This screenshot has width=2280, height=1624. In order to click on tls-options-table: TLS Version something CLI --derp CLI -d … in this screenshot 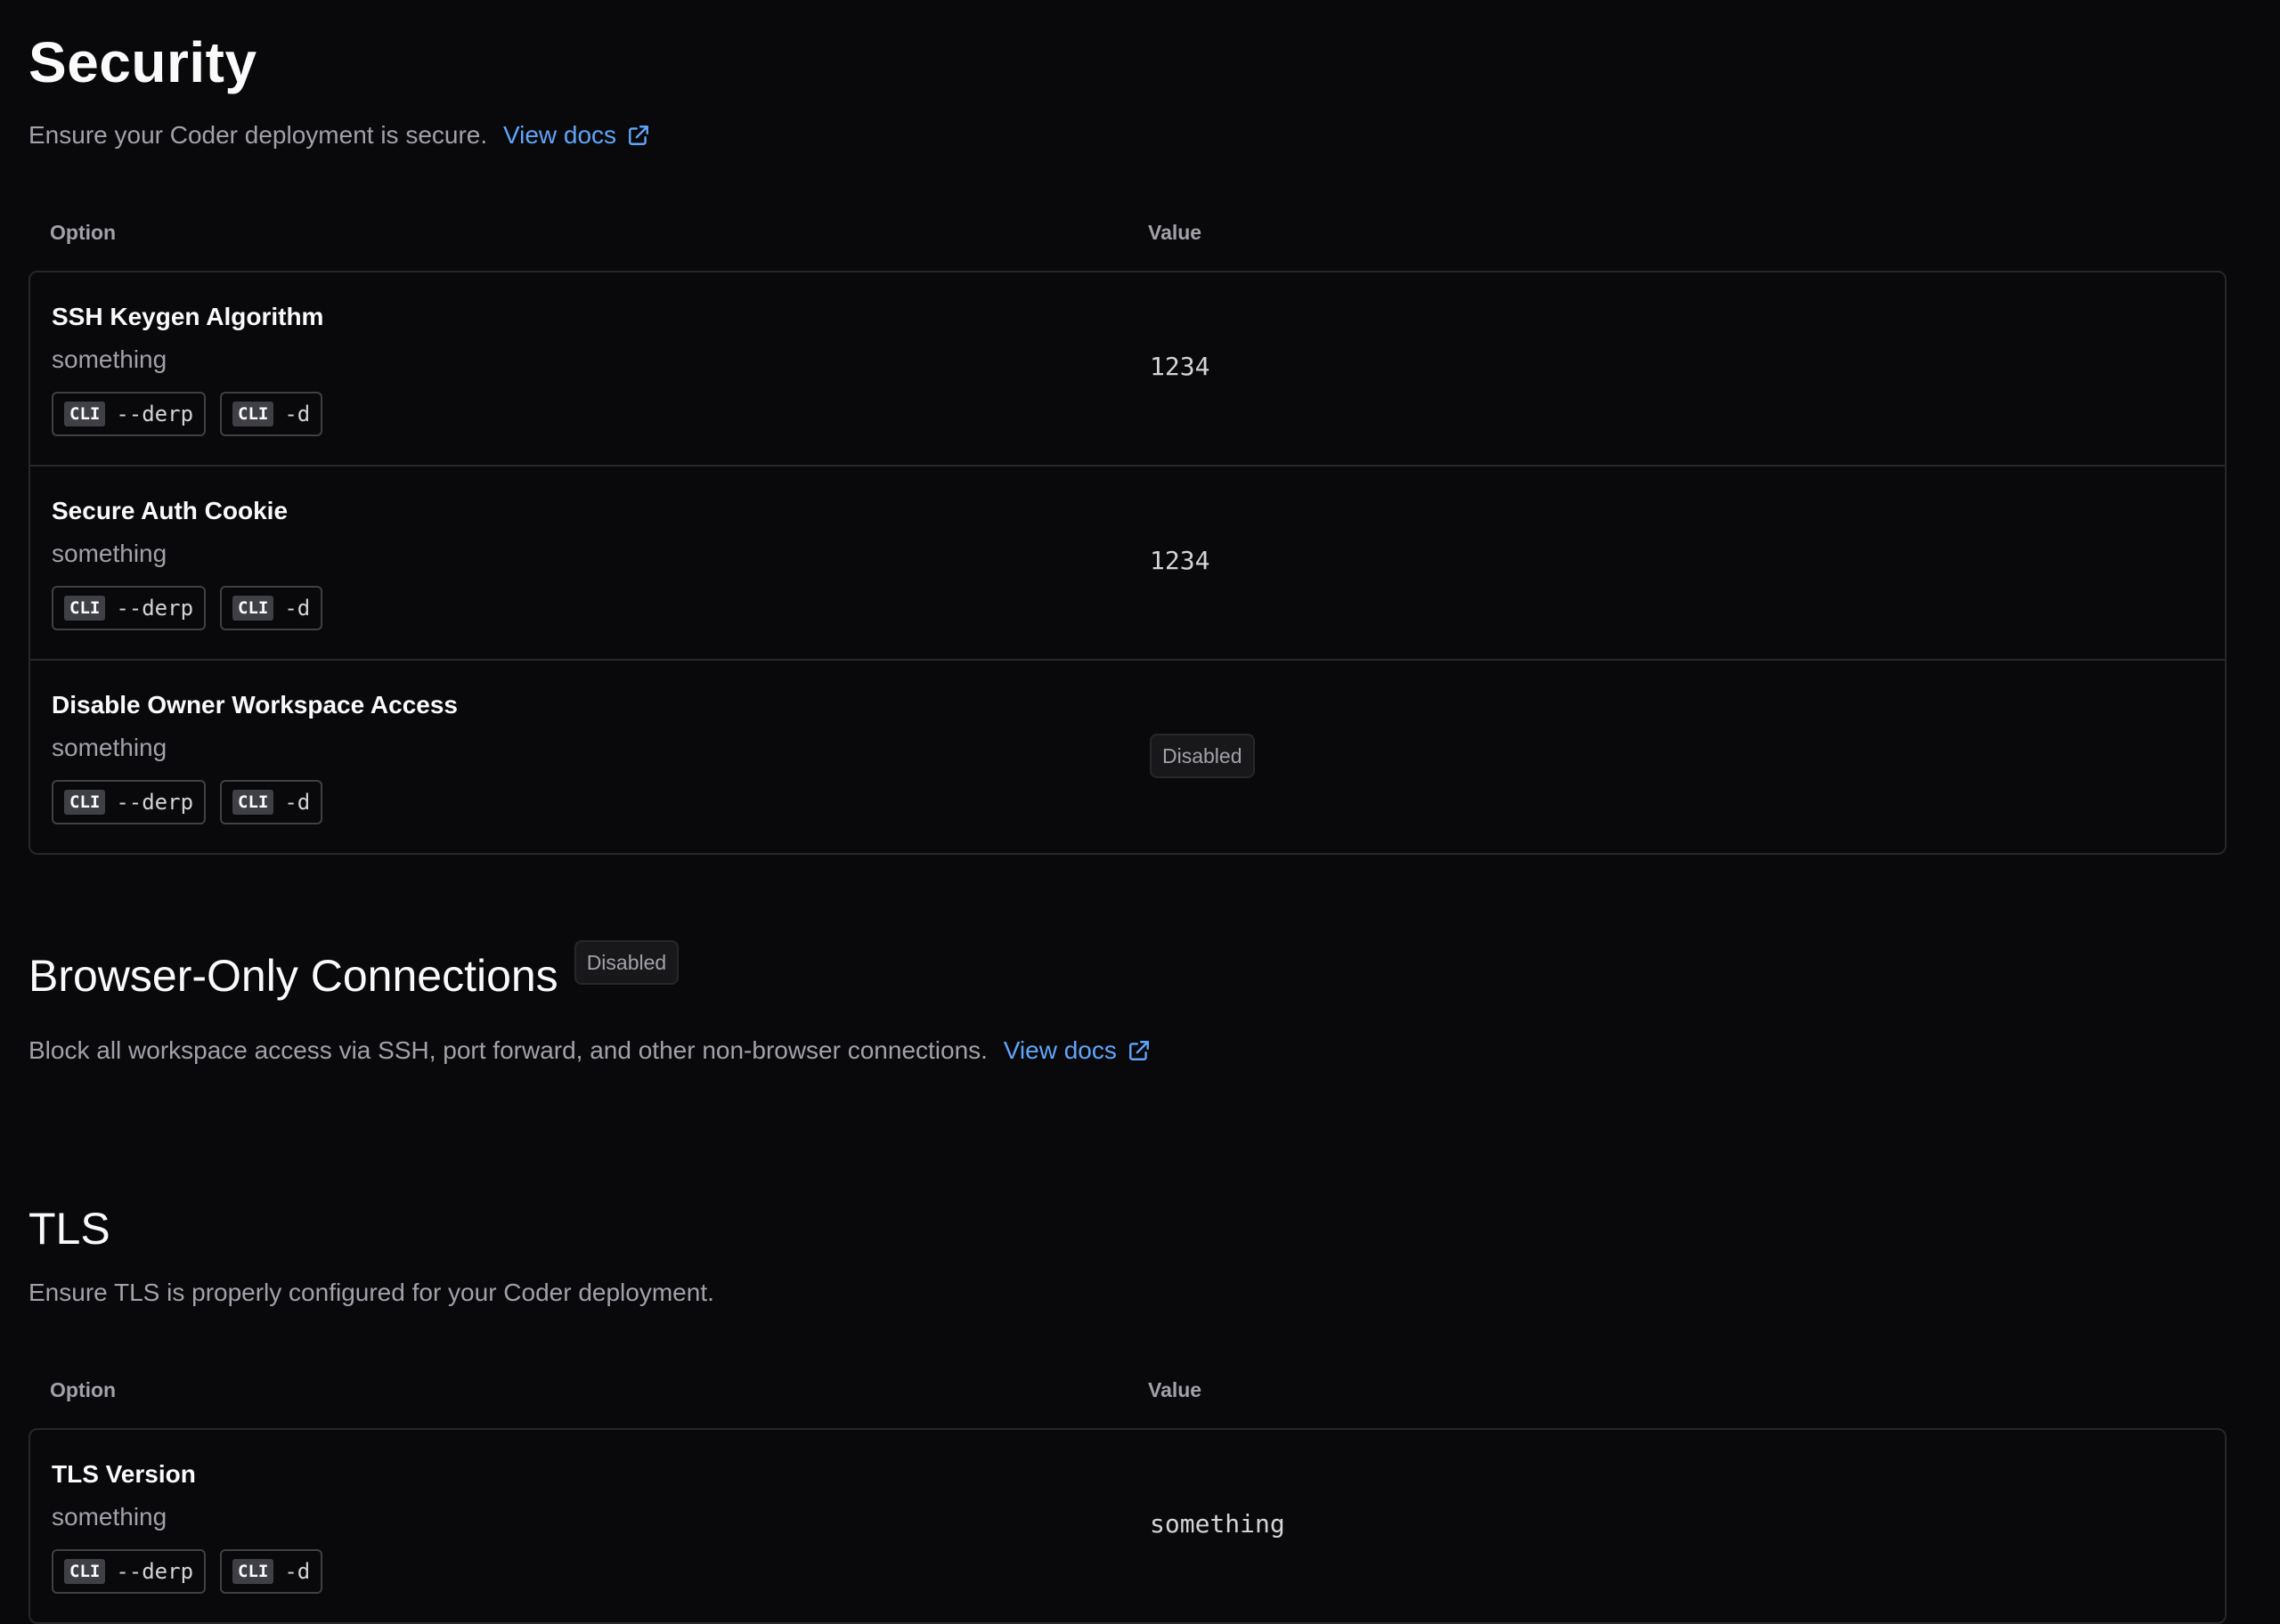, I will do `click(1127, 1526)`.